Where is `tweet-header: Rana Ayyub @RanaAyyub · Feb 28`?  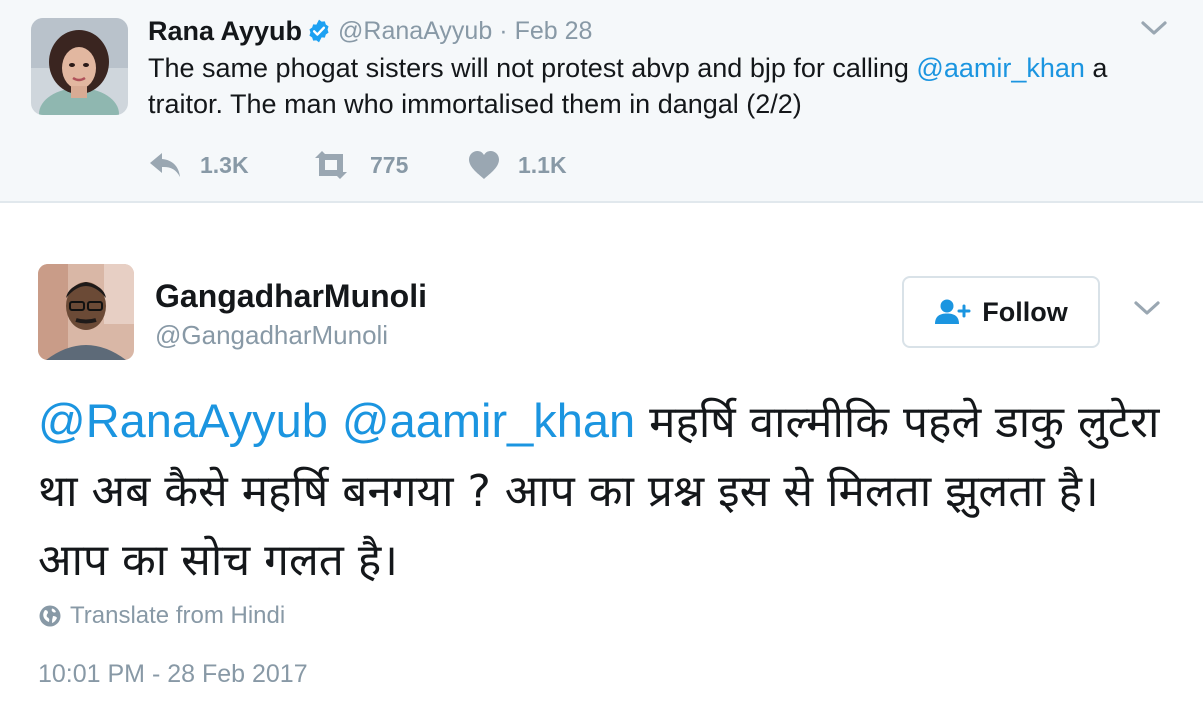 tweet-header: Rana Ayyub @RanaAyyub · Feb 28 is located at coordinates (370, 31).